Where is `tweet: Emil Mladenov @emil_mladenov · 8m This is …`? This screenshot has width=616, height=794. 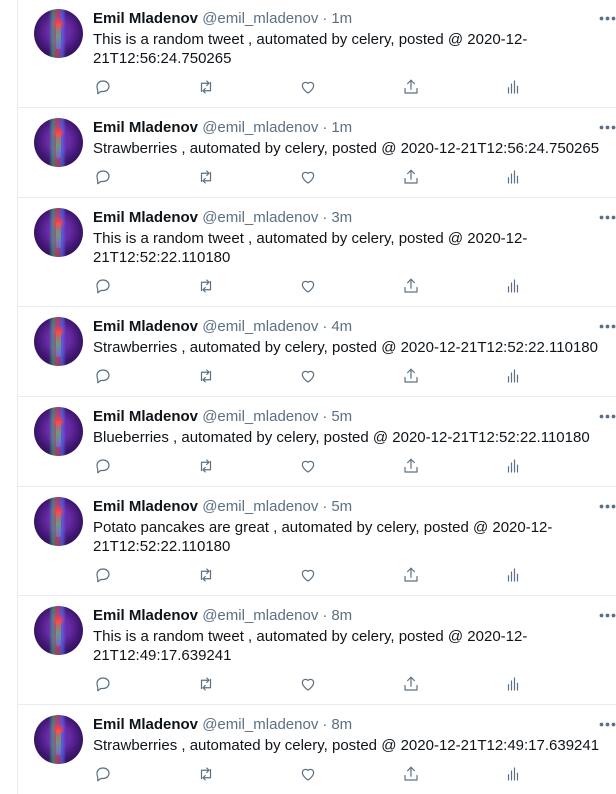 tweet: Emil Mladenov @emil_mladenov · 8m This is … is located at coordinates (317, 650).